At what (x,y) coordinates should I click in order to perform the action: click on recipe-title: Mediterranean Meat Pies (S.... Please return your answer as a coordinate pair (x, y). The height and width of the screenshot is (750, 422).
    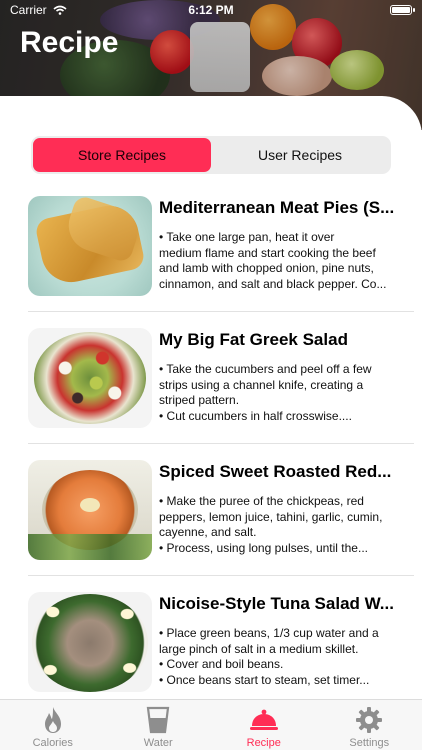
    Looking at the image, I should click on (277, 207).